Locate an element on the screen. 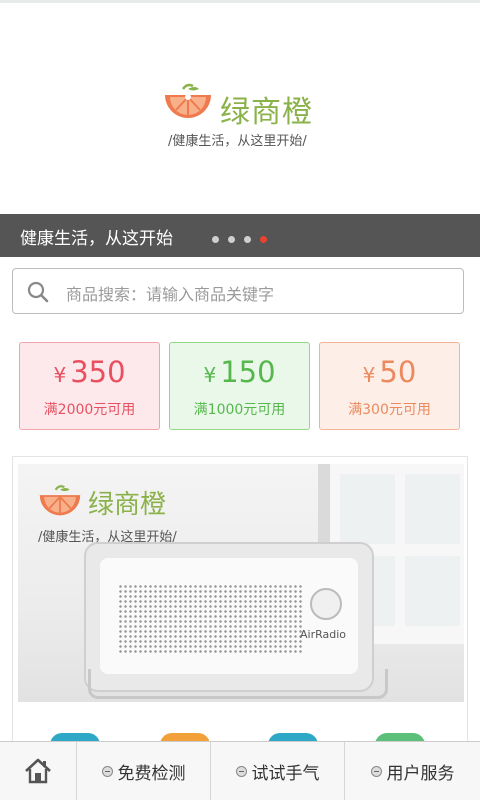  home-icon is located at coordinates (38, 771).